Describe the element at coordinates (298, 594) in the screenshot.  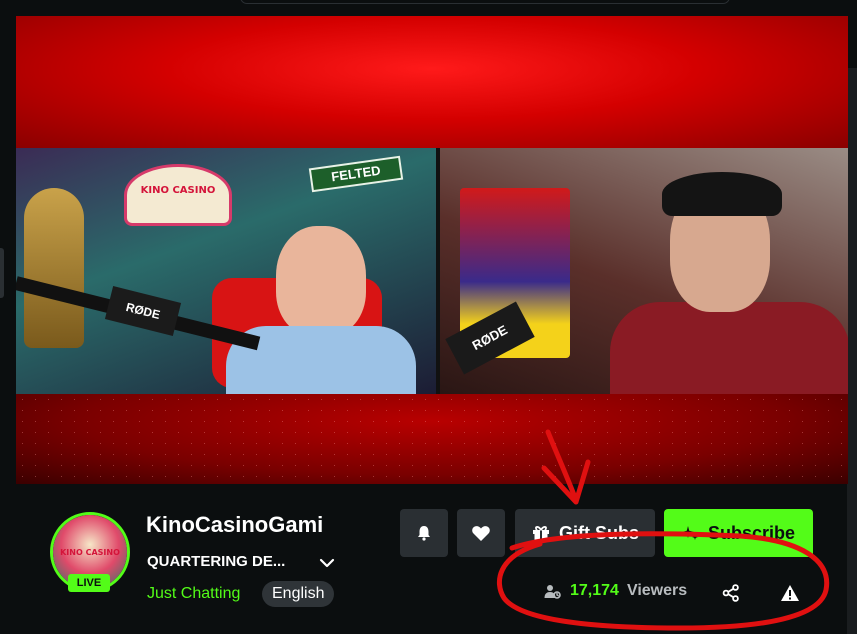
I see `language-tag: English` at that location.